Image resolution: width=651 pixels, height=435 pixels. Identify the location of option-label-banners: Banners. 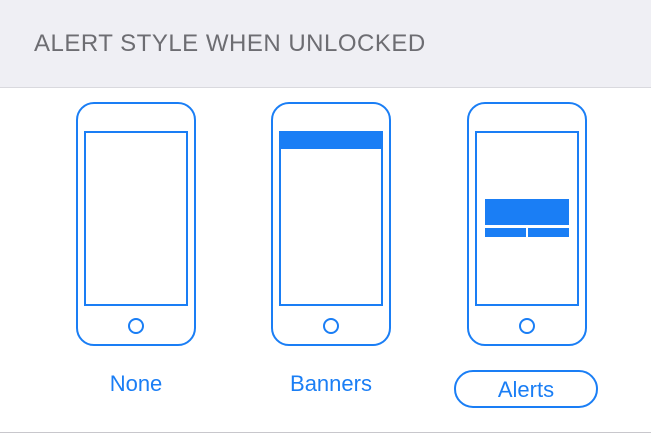
(331, 384).